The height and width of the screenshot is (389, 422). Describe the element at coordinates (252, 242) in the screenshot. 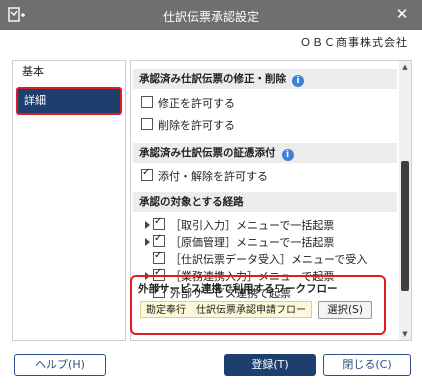

I see `option-label: ［原価管理］メニューで一括起票` at that location.